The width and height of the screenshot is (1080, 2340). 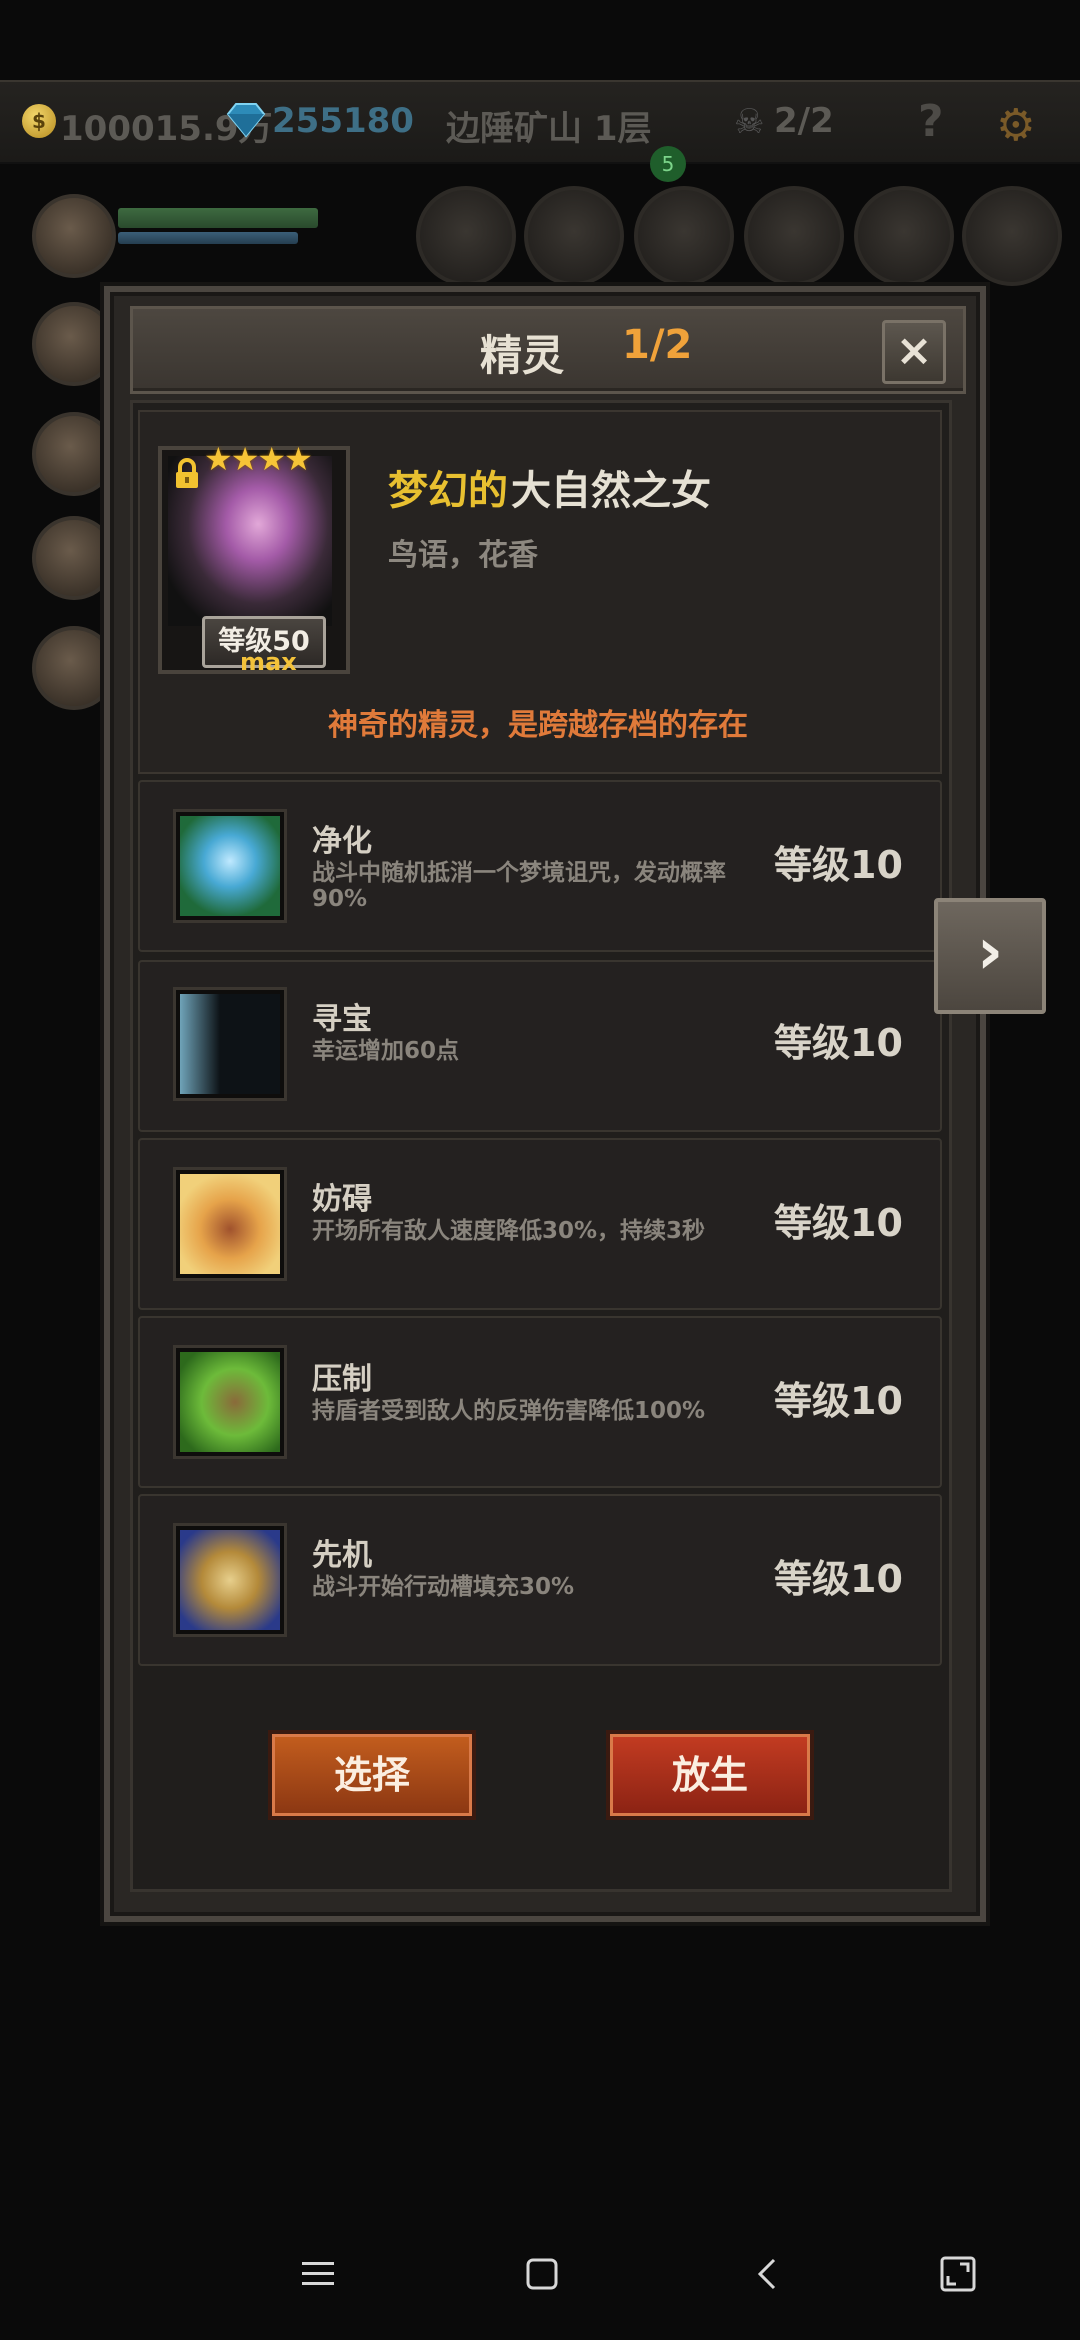 I want to click on chained-boot-icon, so click(x=230, y=1224).